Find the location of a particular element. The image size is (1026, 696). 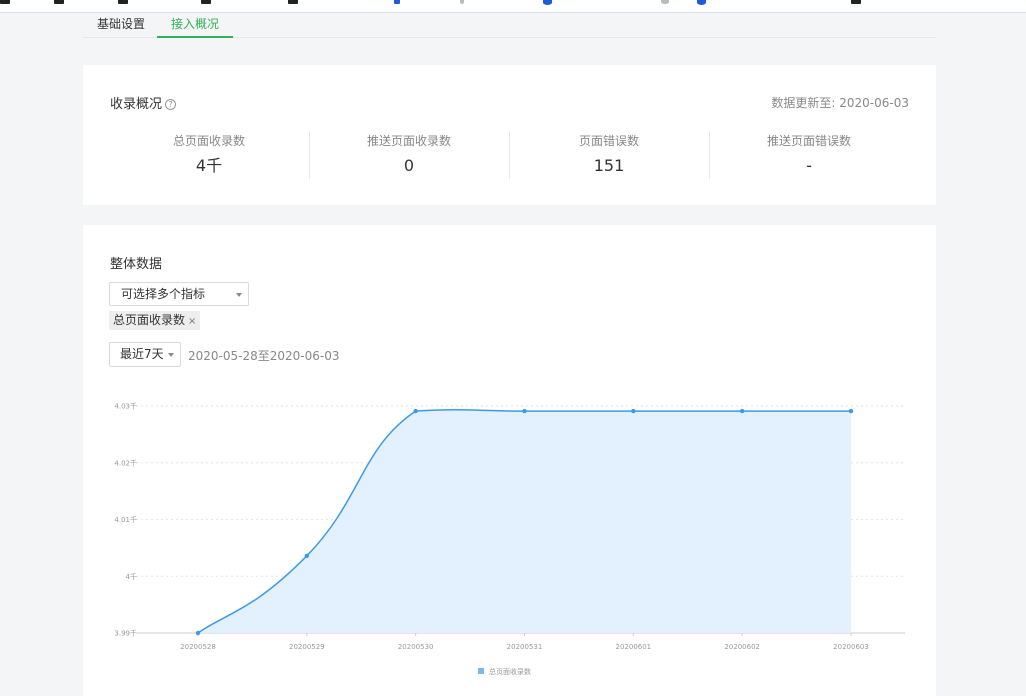

x-tick-label: 20200529 is located at coordinates (307, 647).